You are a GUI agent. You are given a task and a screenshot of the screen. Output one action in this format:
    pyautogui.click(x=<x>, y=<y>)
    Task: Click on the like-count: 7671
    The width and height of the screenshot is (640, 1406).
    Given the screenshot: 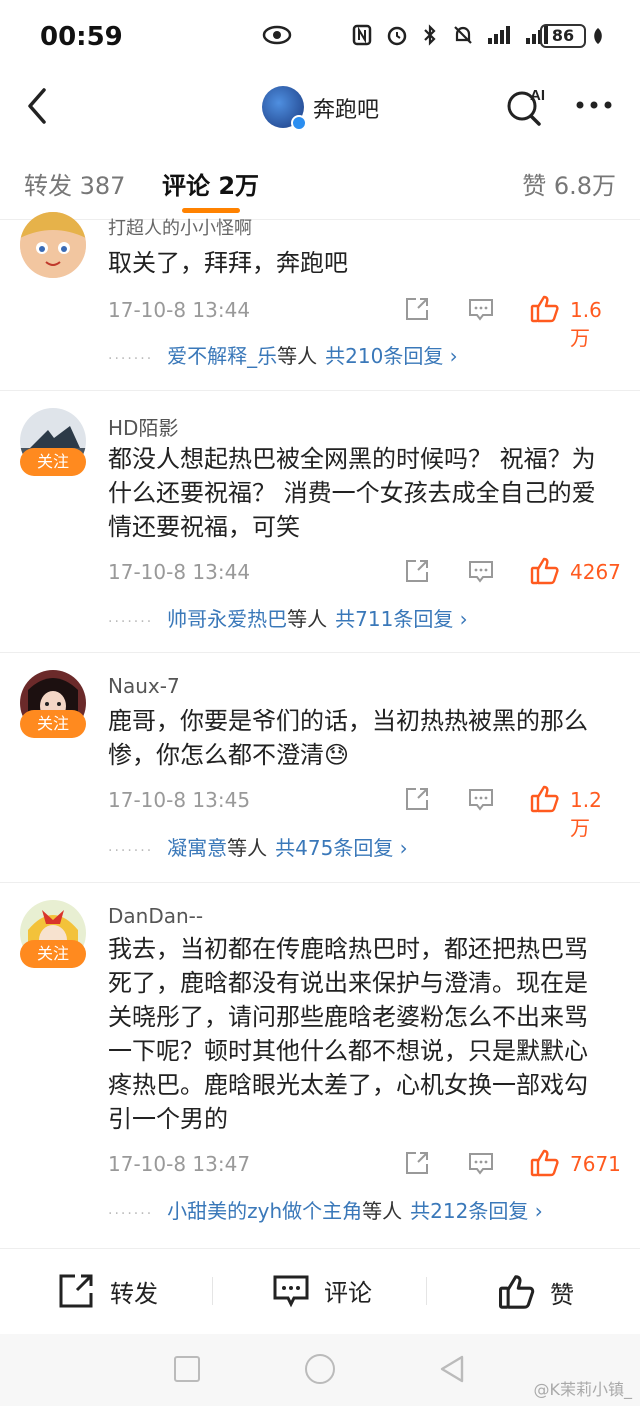 What is the action you would take?
    pyautogui.click(x=595, y=1164)
    